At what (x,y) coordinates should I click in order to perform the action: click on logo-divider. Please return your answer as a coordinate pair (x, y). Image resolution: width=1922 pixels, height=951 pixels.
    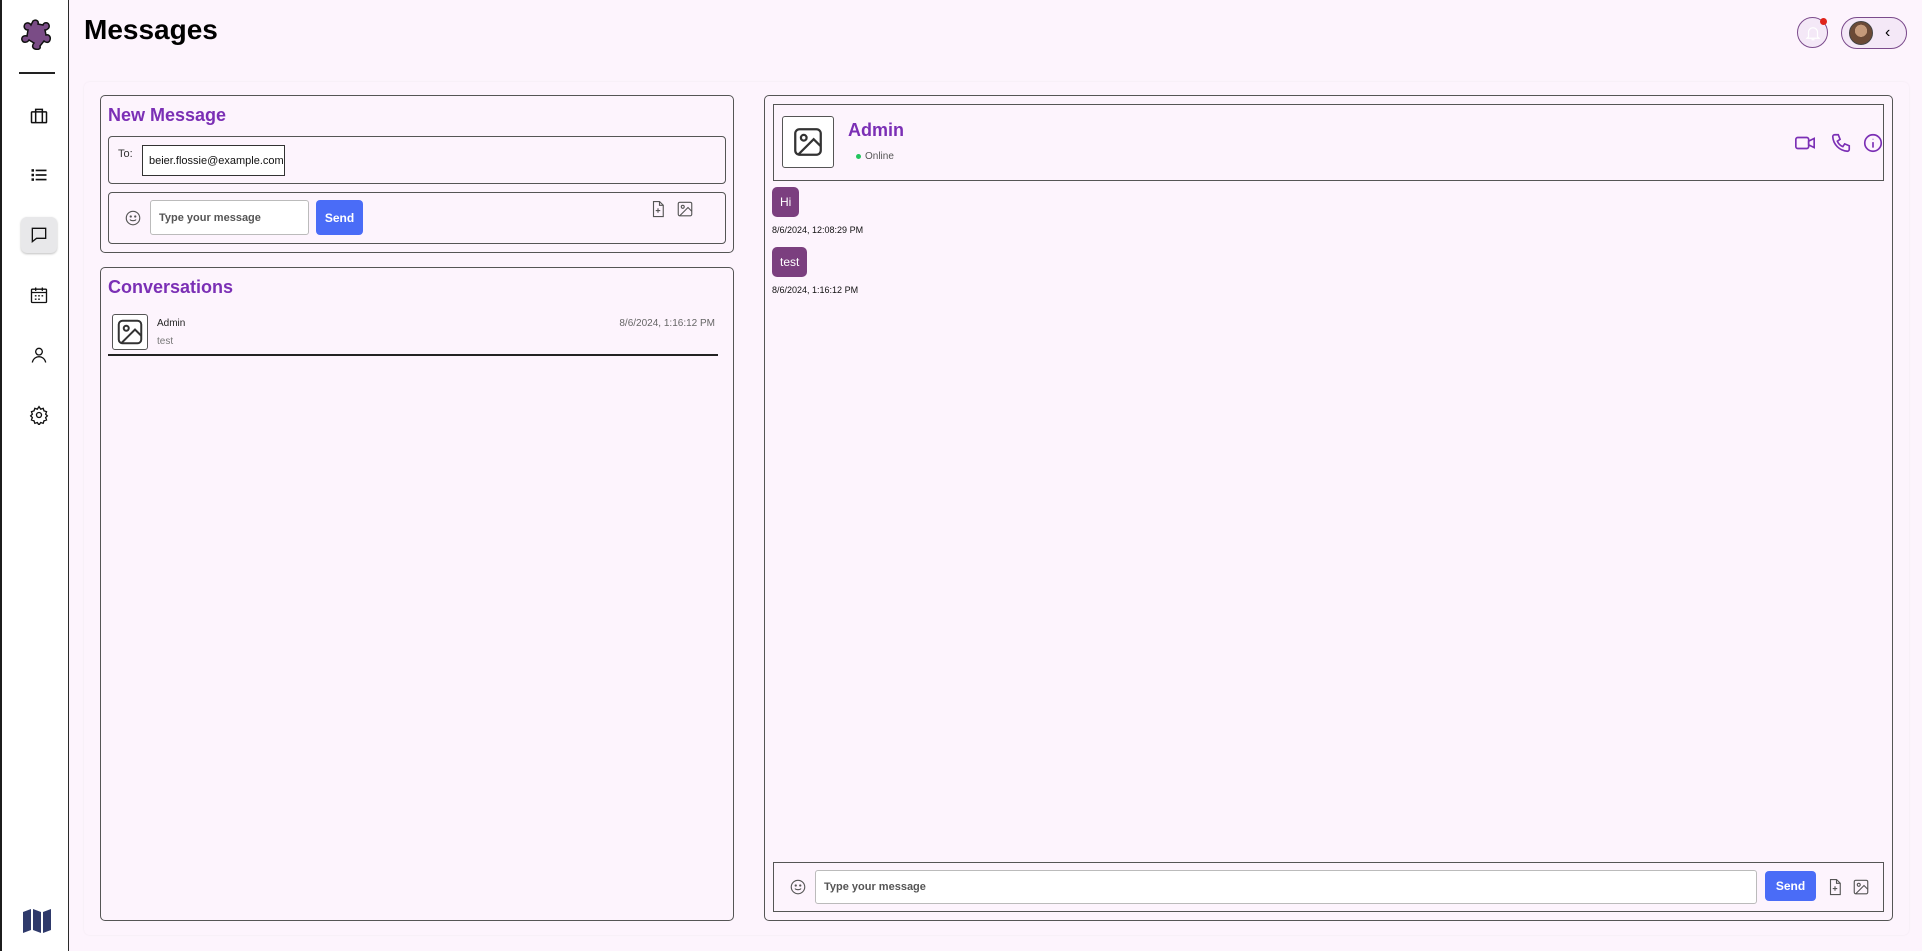
    Looking at the image, I should click on (37, 73).